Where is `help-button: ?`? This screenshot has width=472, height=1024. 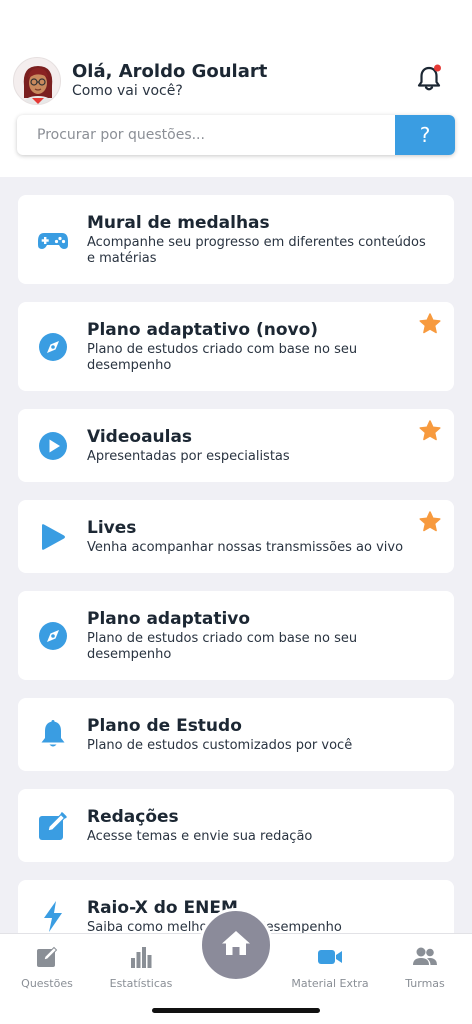 help-button: ? is located at coordinates (425, 135).